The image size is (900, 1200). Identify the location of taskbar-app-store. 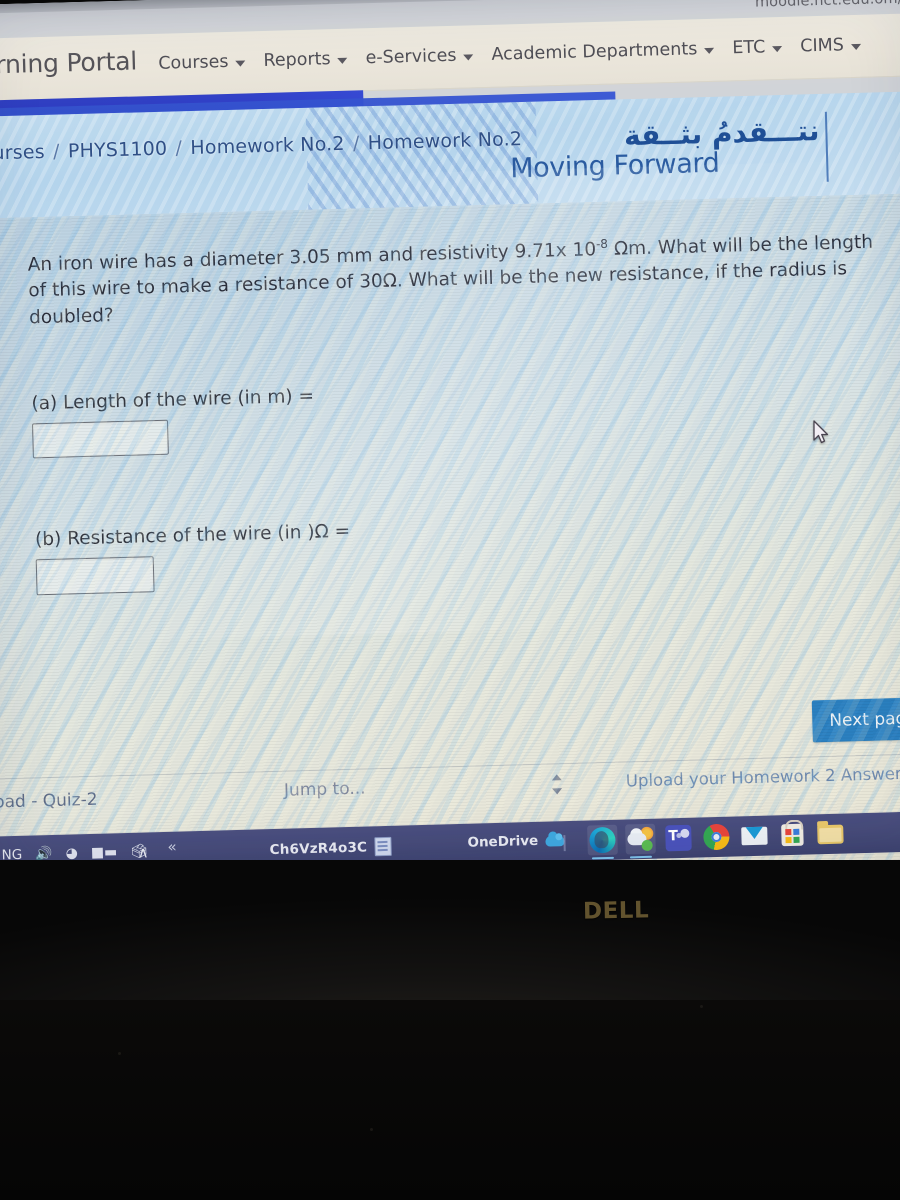
(792, 835).